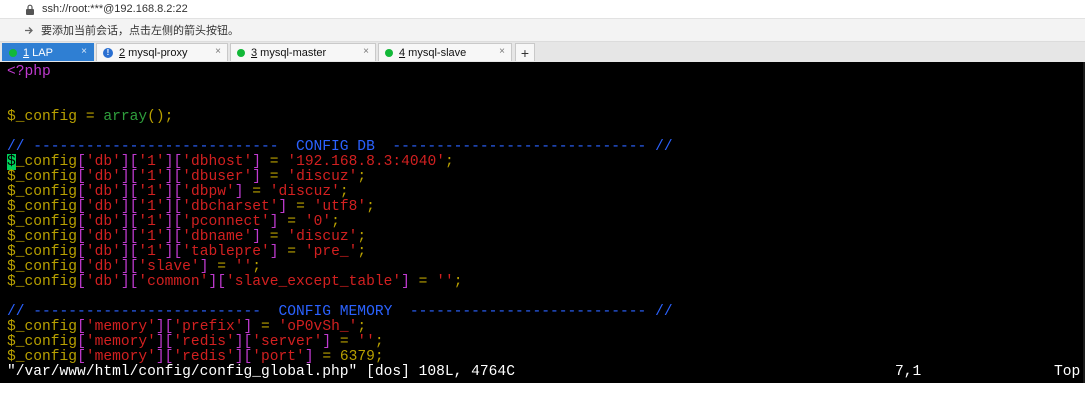  I want to click on info-icon: !, so click(108, 52).